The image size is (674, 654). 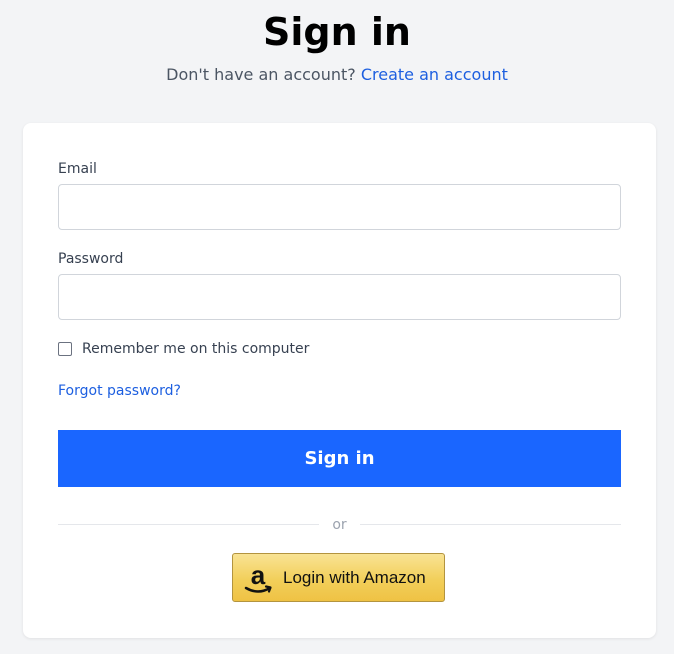 What do you see at coordinates (354, 577) in the screenshot?
I see `amazon-button-label: Login with Amazon` at bounding box center [354, 577].